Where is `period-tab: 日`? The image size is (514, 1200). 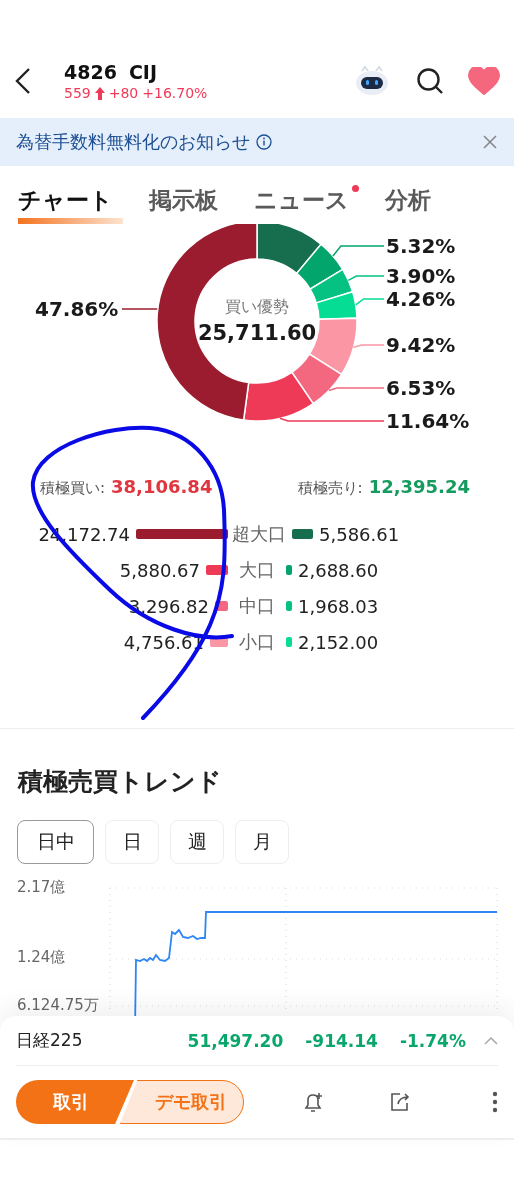 period-tab: 日 is located at coordinates (132, 842).